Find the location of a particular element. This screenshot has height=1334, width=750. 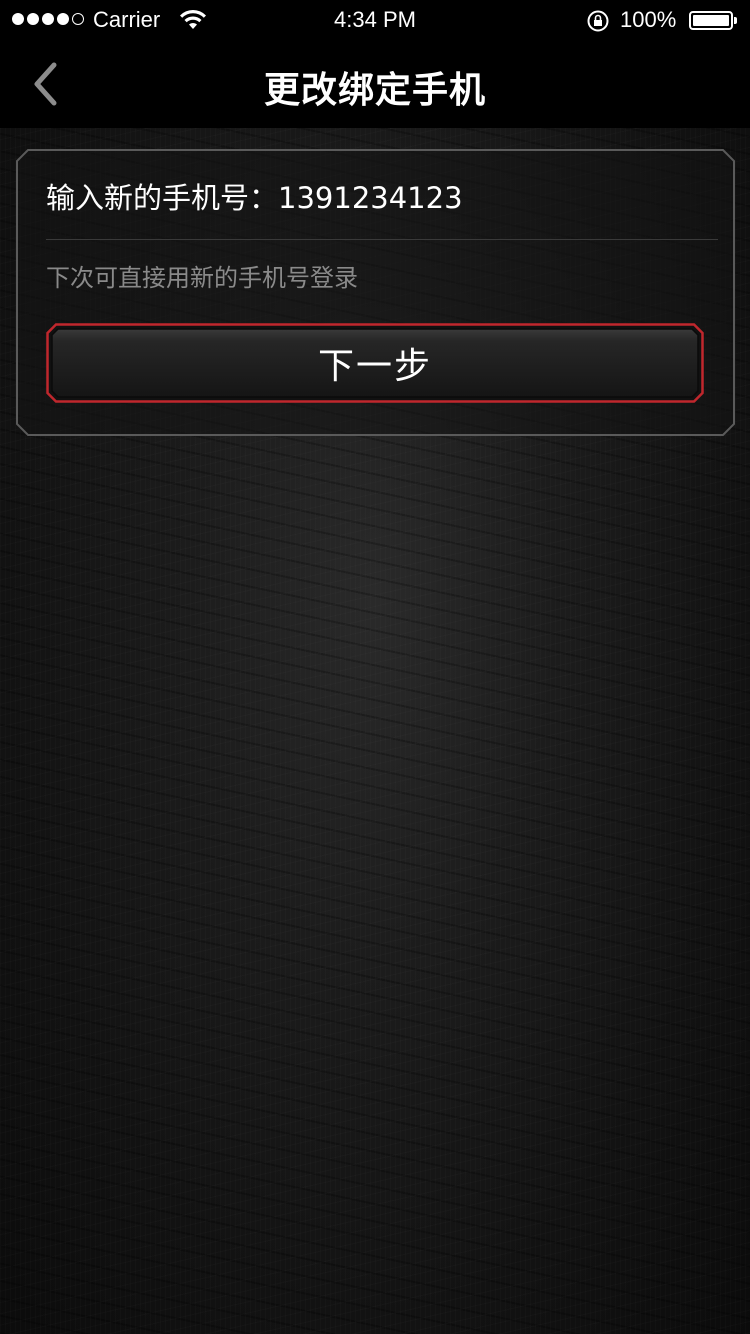

battery-icon is located at coordinates (713, 20).